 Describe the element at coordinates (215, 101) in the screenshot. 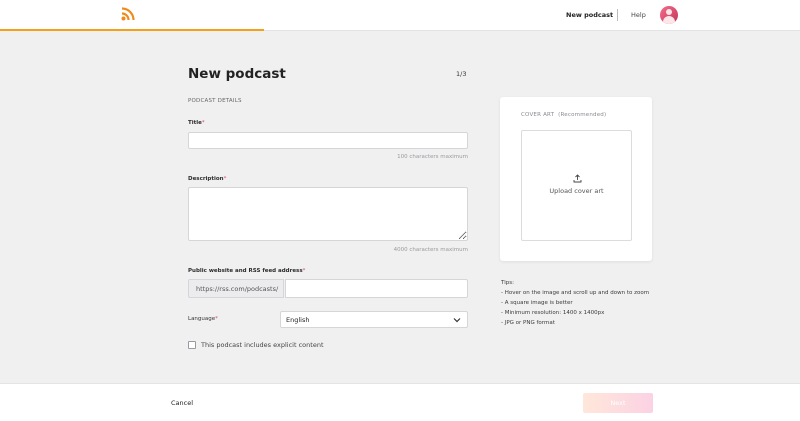

I see `section-label: PODCAST DETAILS` at that location.